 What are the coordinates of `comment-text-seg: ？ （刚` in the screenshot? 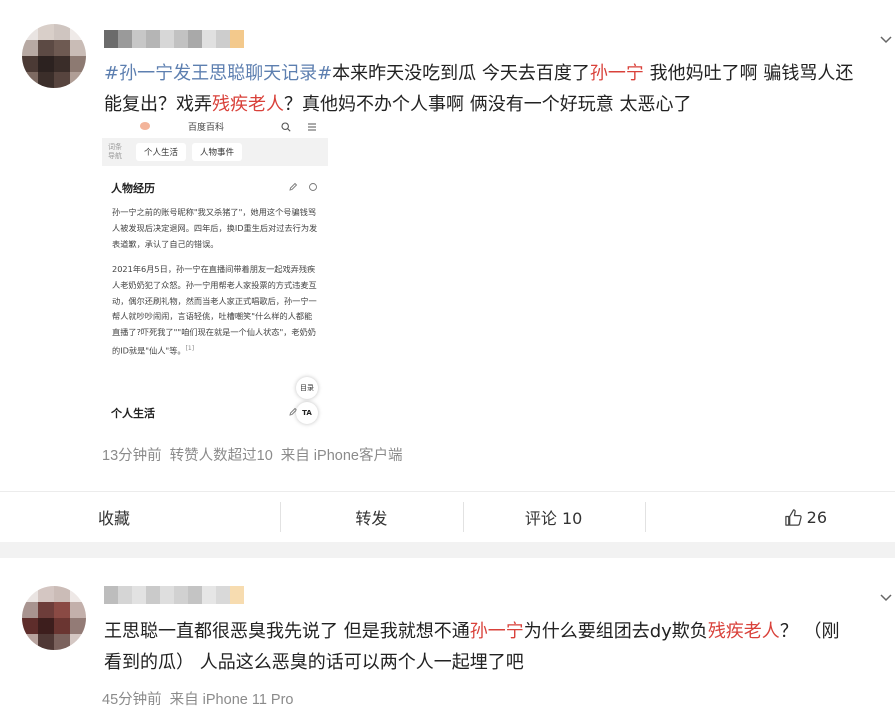 It's located at (809, 631).